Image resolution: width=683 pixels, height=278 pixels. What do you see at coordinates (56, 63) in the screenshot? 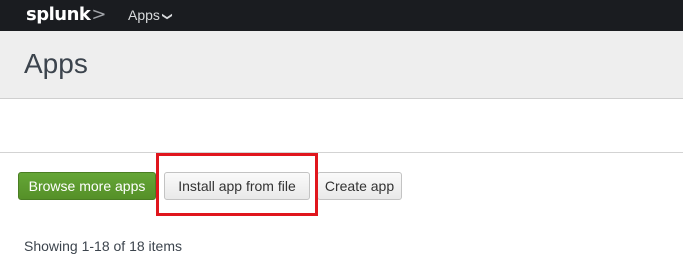
I see `page-title: Apps` at bounding box center [56, 63].